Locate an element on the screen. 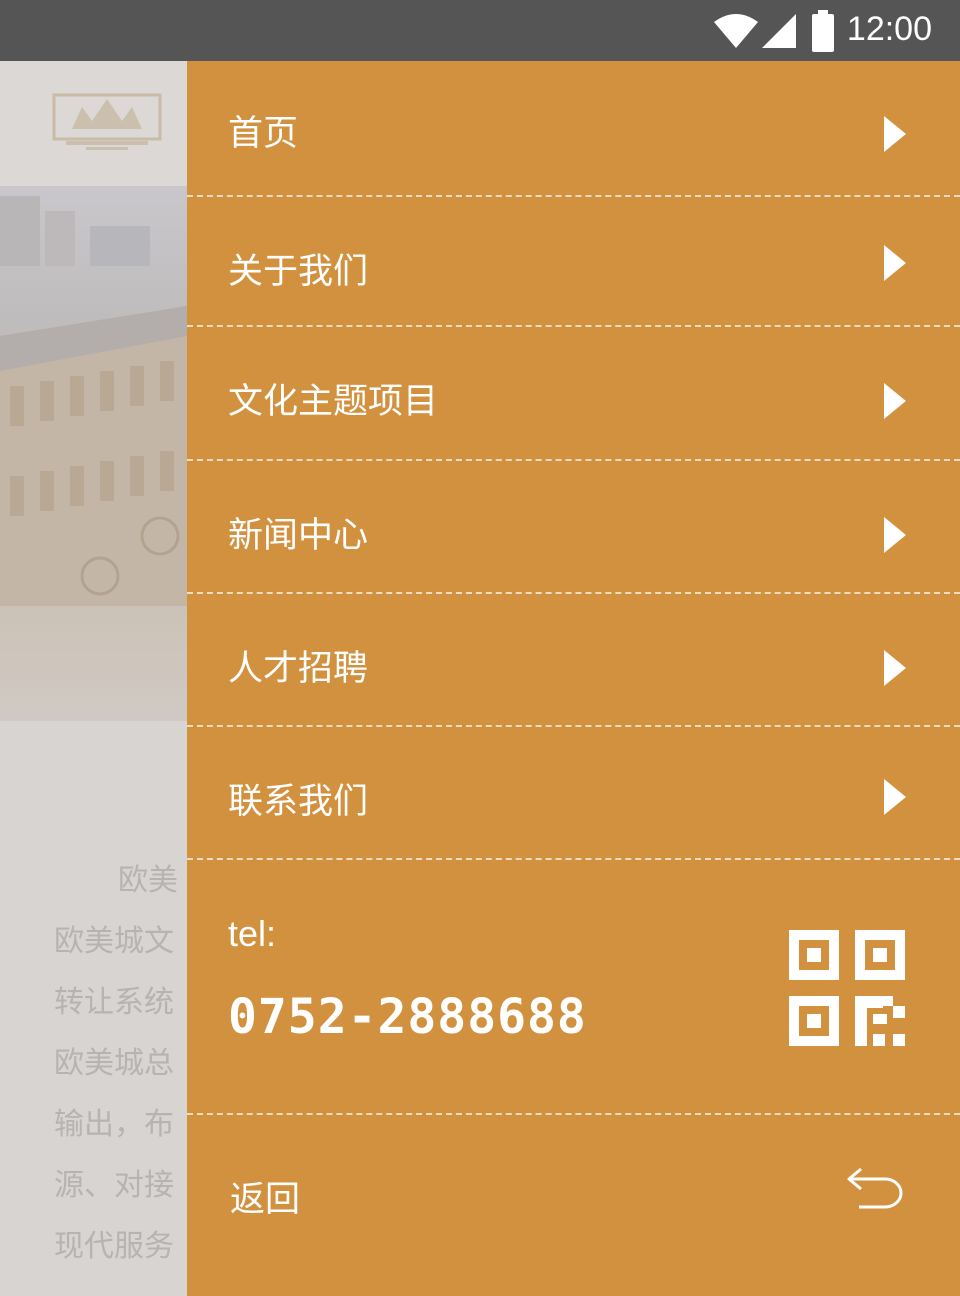  background-header is located at coordinates (93, 123).